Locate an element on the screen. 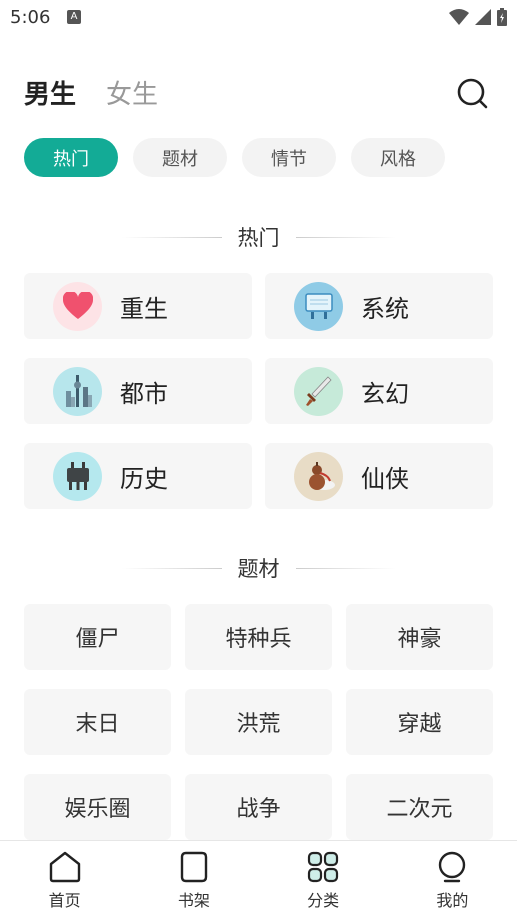  chip-topic: 题材 is located at coordinates (180, 157).